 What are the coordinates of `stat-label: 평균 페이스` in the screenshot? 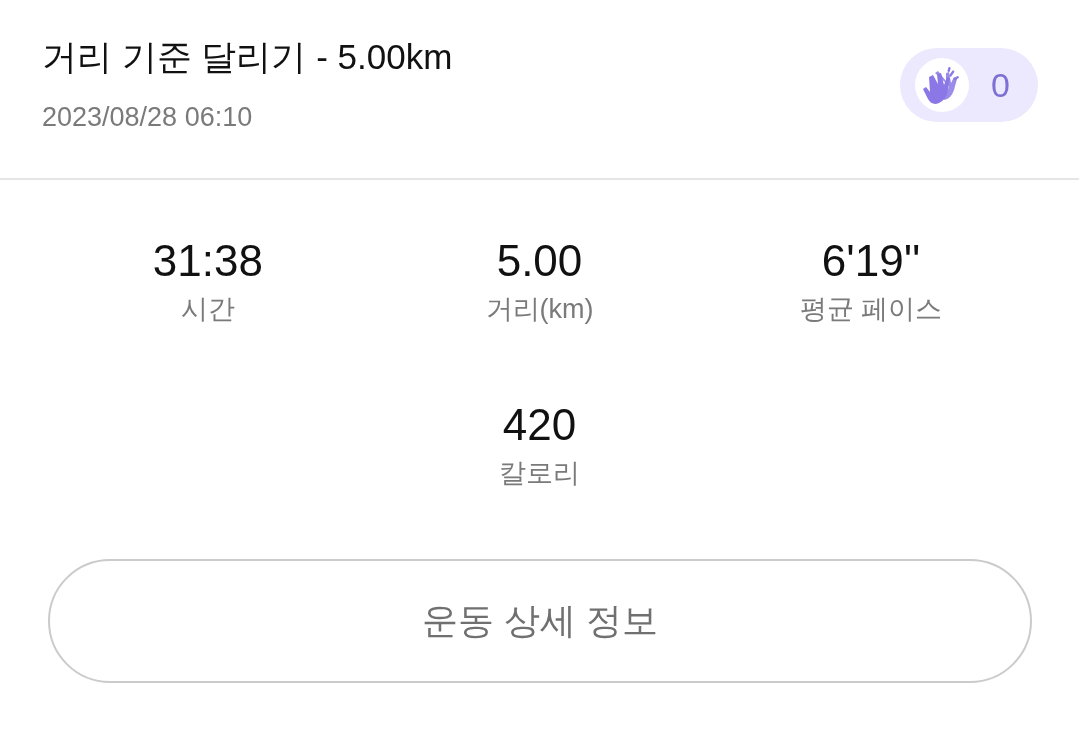 It's located at (871, 309).